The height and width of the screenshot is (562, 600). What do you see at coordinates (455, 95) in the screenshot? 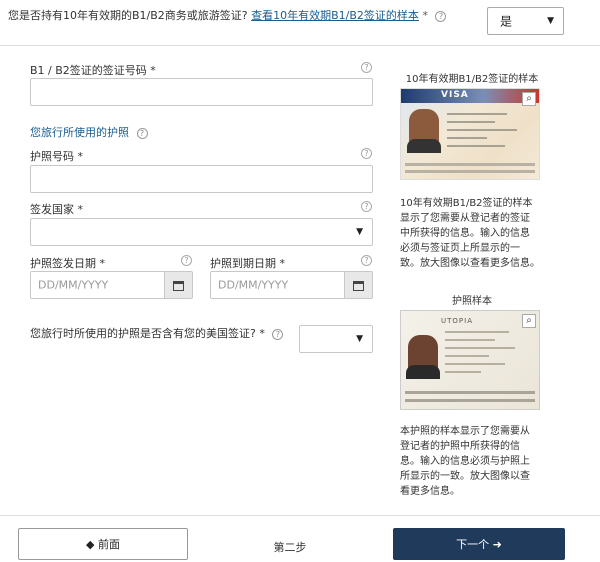
I see `visa-banner-text: VISA` at bounding box center [455, 95].